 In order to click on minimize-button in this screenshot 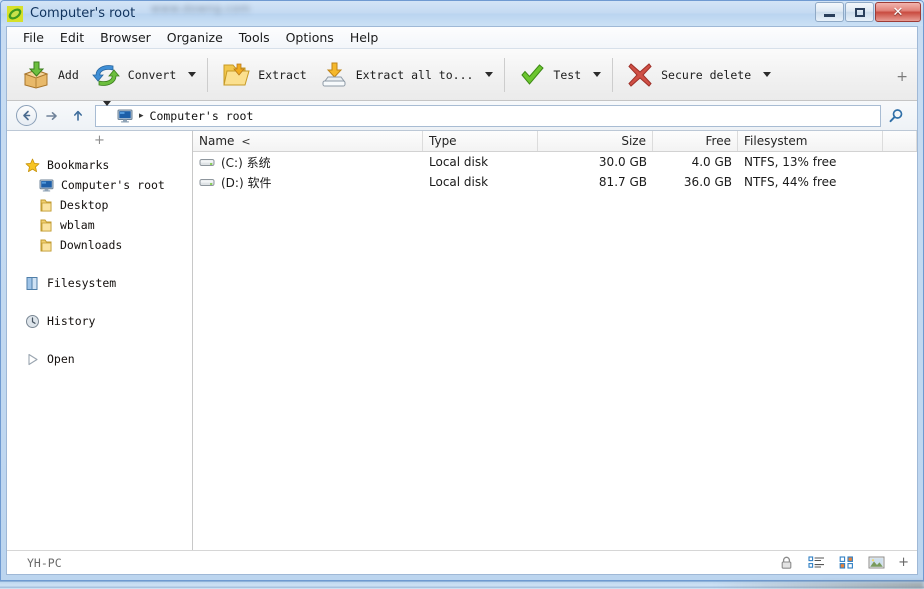, I will do `click(829, 12)`.